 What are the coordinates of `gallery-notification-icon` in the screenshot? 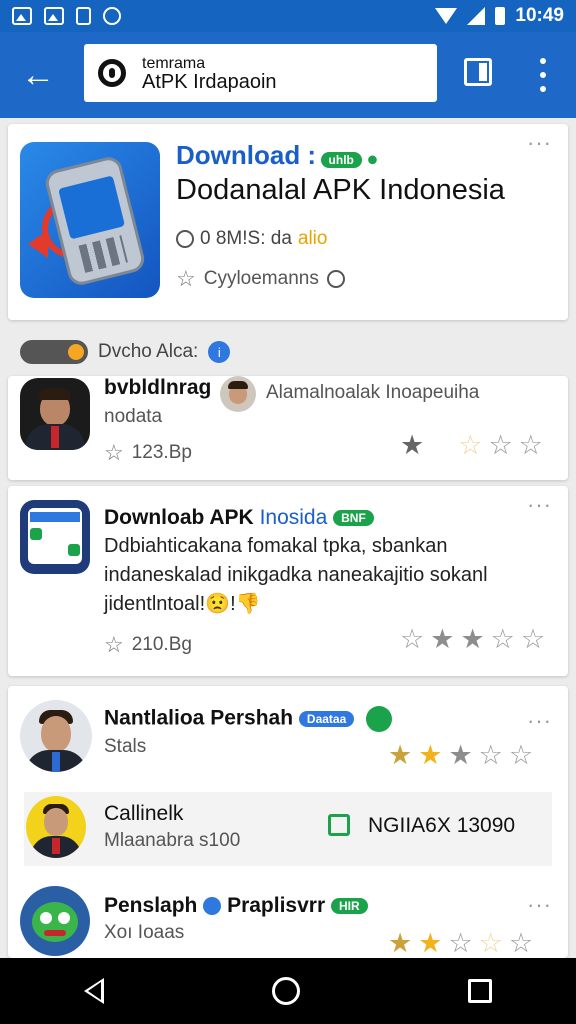 It's located at (54, 16).